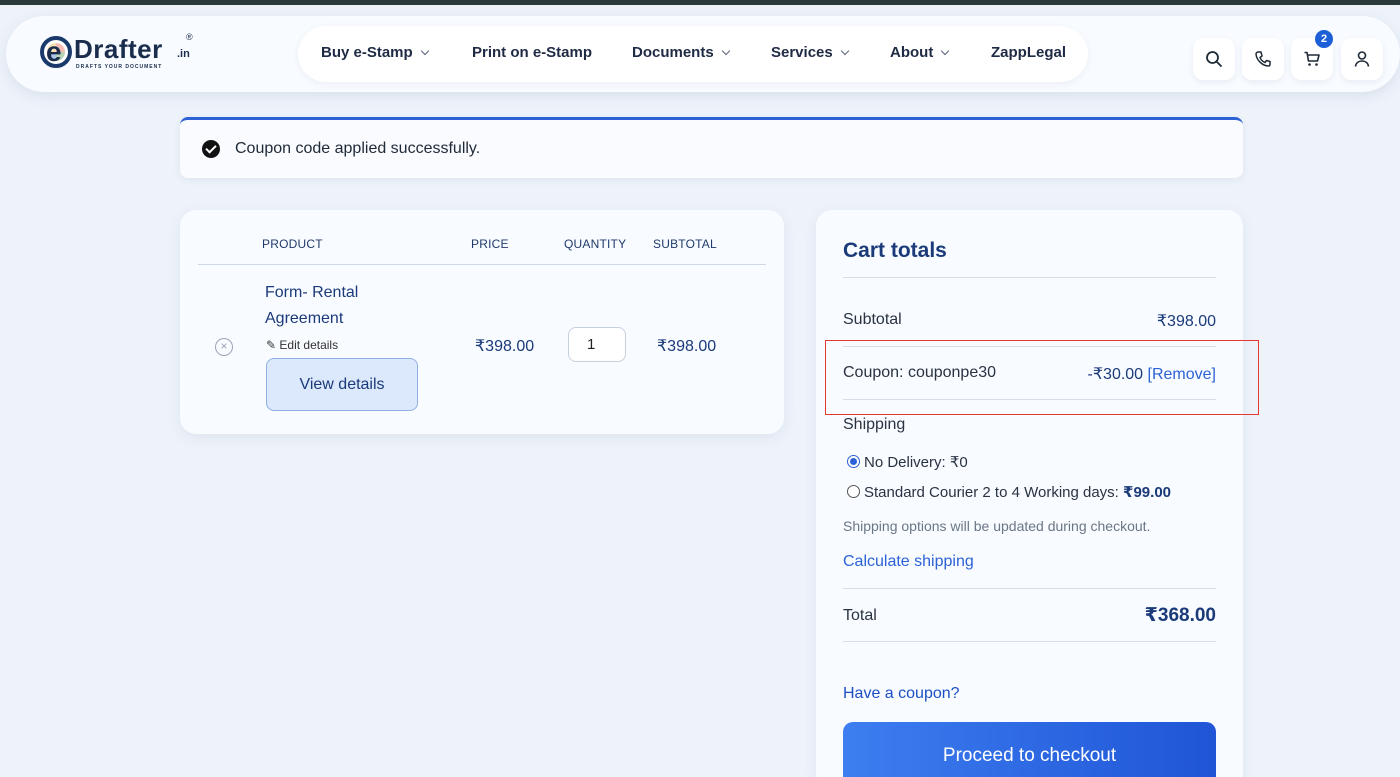 This screenshot has height=777, width=1400. I want to click on nav-label: ZappLegal, so click(1029, 52).